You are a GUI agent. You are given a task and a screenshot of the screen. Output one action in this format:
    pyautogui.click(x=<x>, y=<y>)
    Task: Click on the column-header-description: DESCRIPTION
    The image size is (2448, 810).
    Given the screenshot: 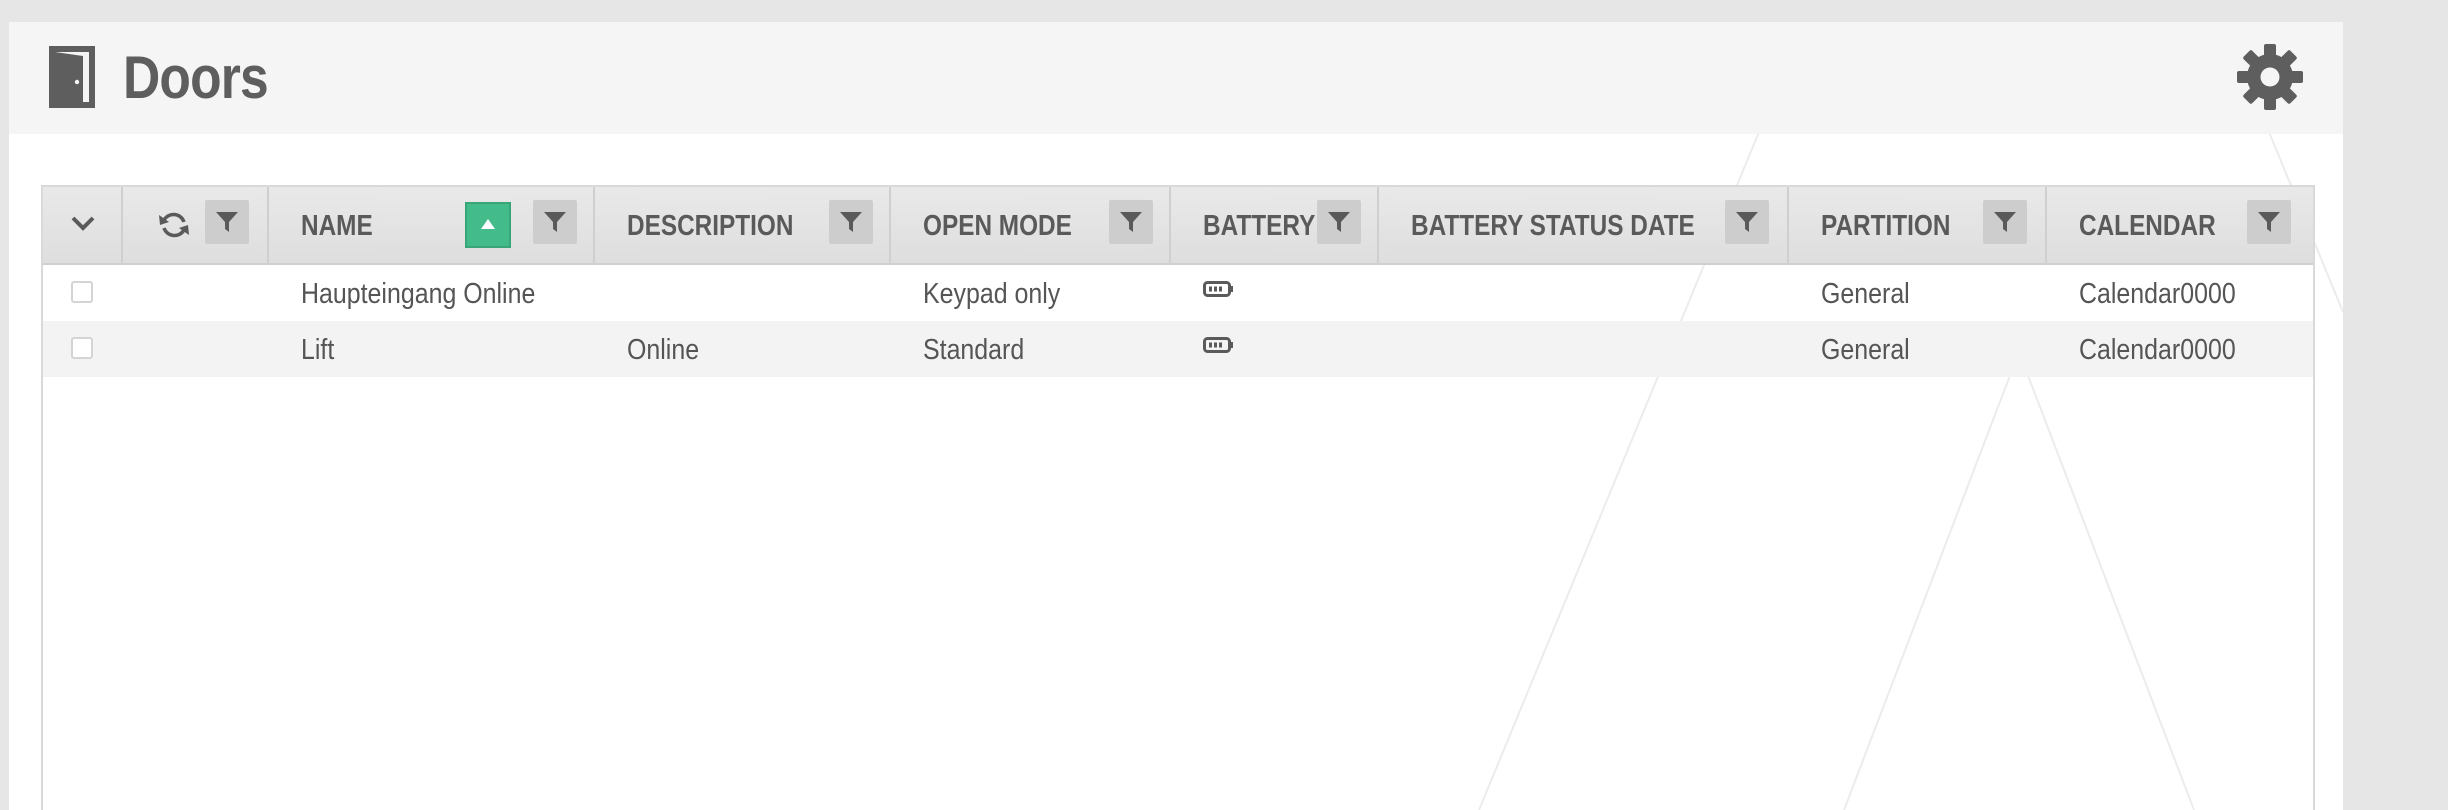 What is the action you would take?
    pyautogui.click(x=743, y=225)
    